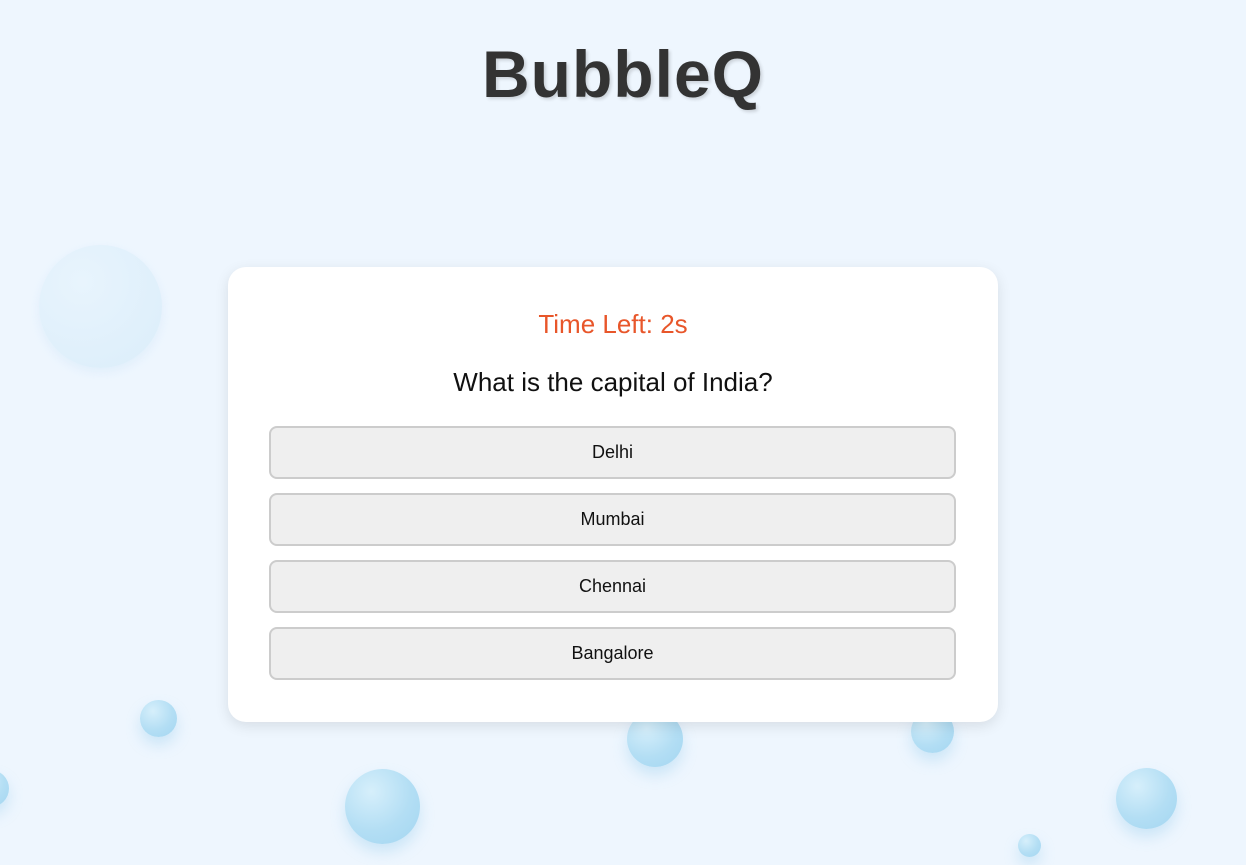 The image size is (1246, 865). Describe the element at coordinates (612, 452) in the screenshot. I see `answer-option-delhi: Delhi` at that location.